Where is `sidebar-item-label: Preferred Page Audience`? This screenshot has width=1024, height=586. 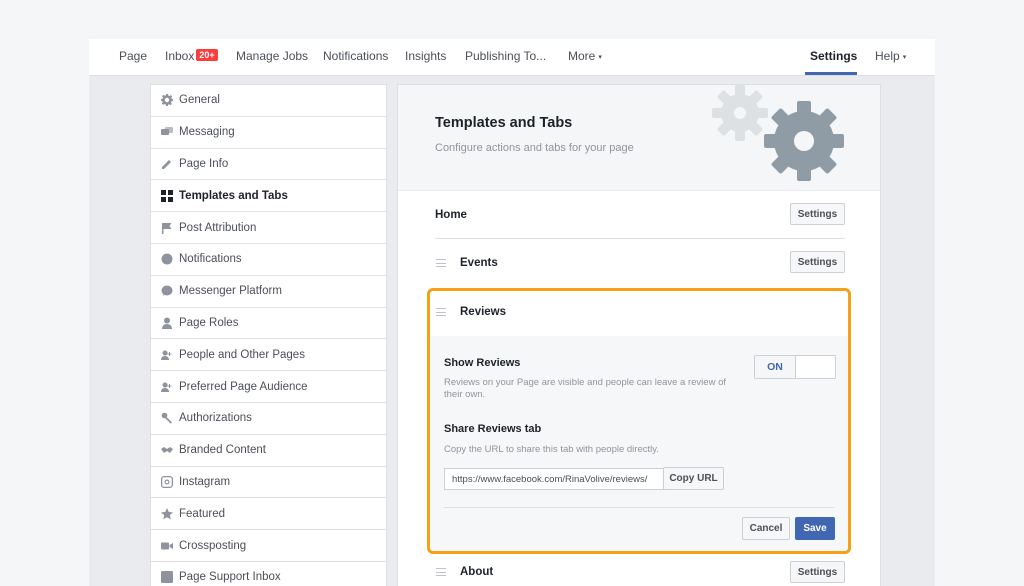 sidebar-item-label: Preferred Page Audience is located at coordinates (243, 386).